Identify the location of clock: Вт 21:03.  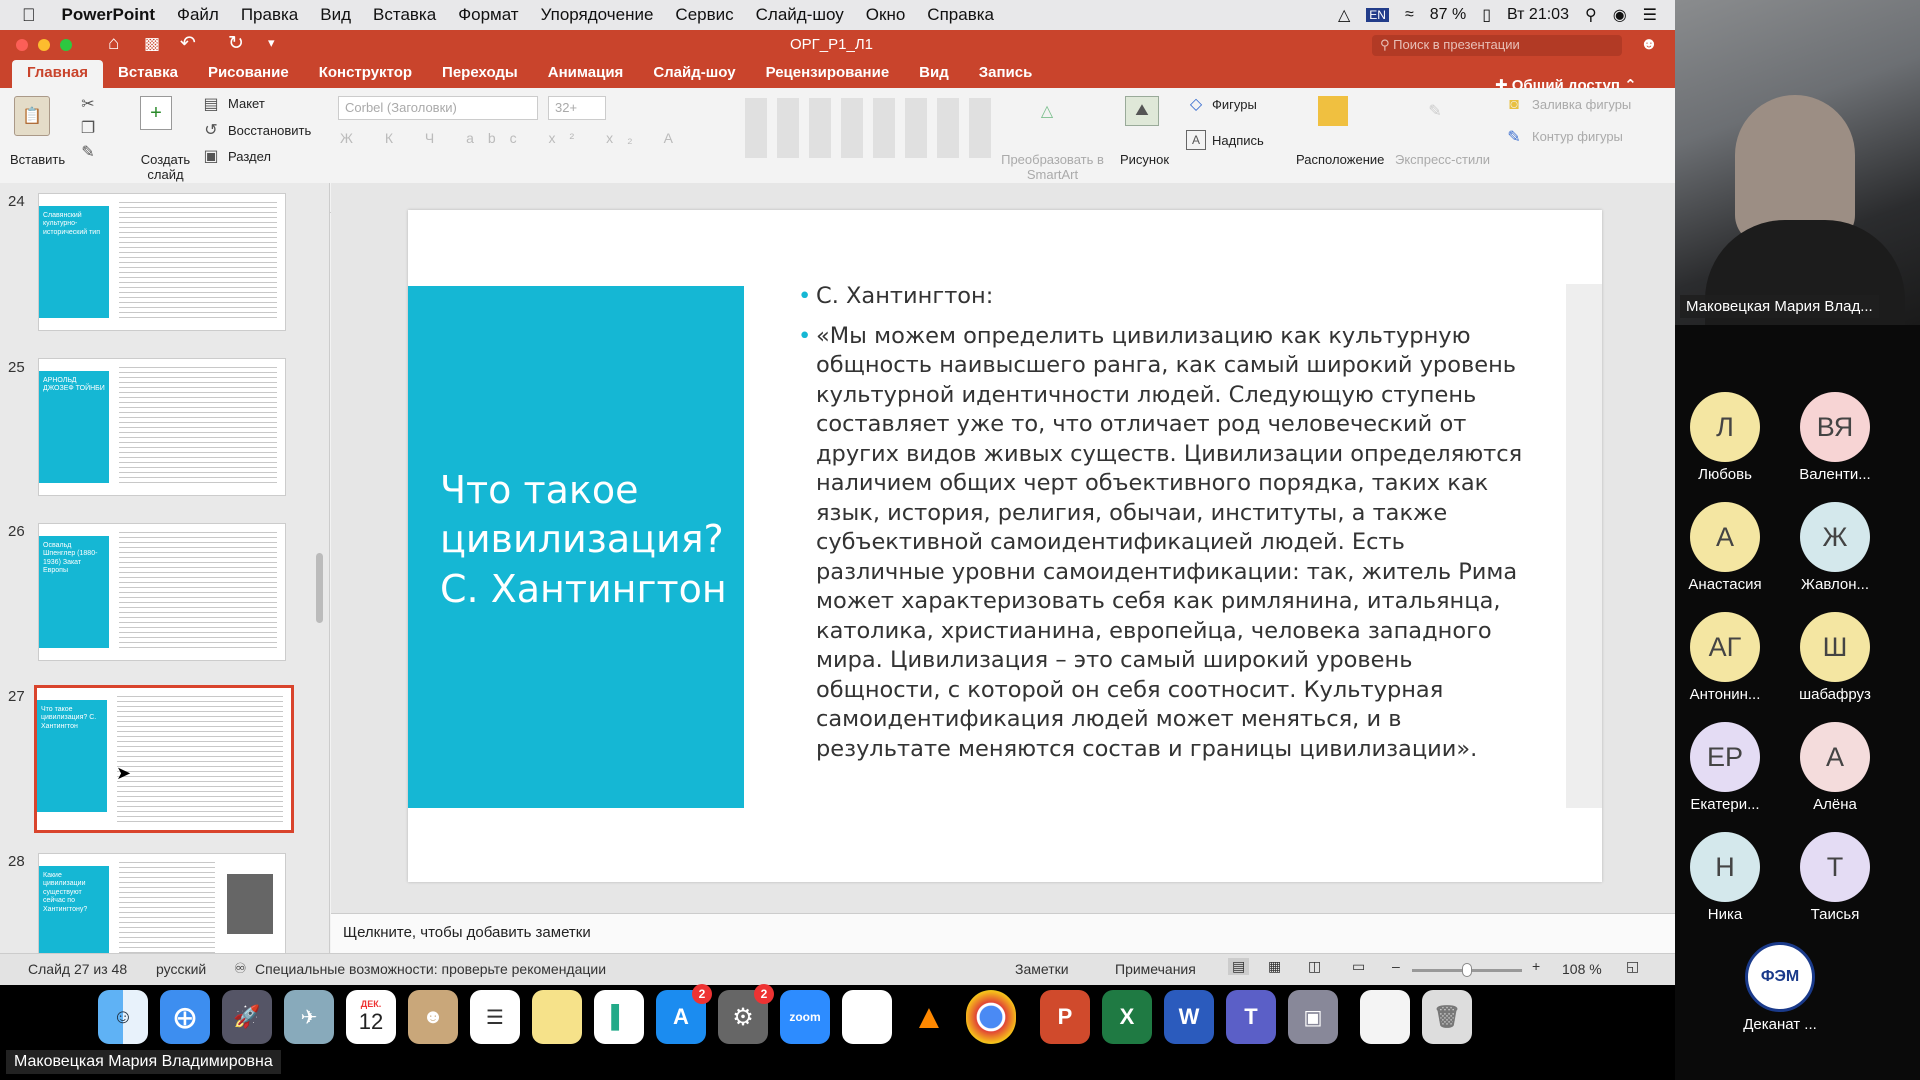
(1538, 15).